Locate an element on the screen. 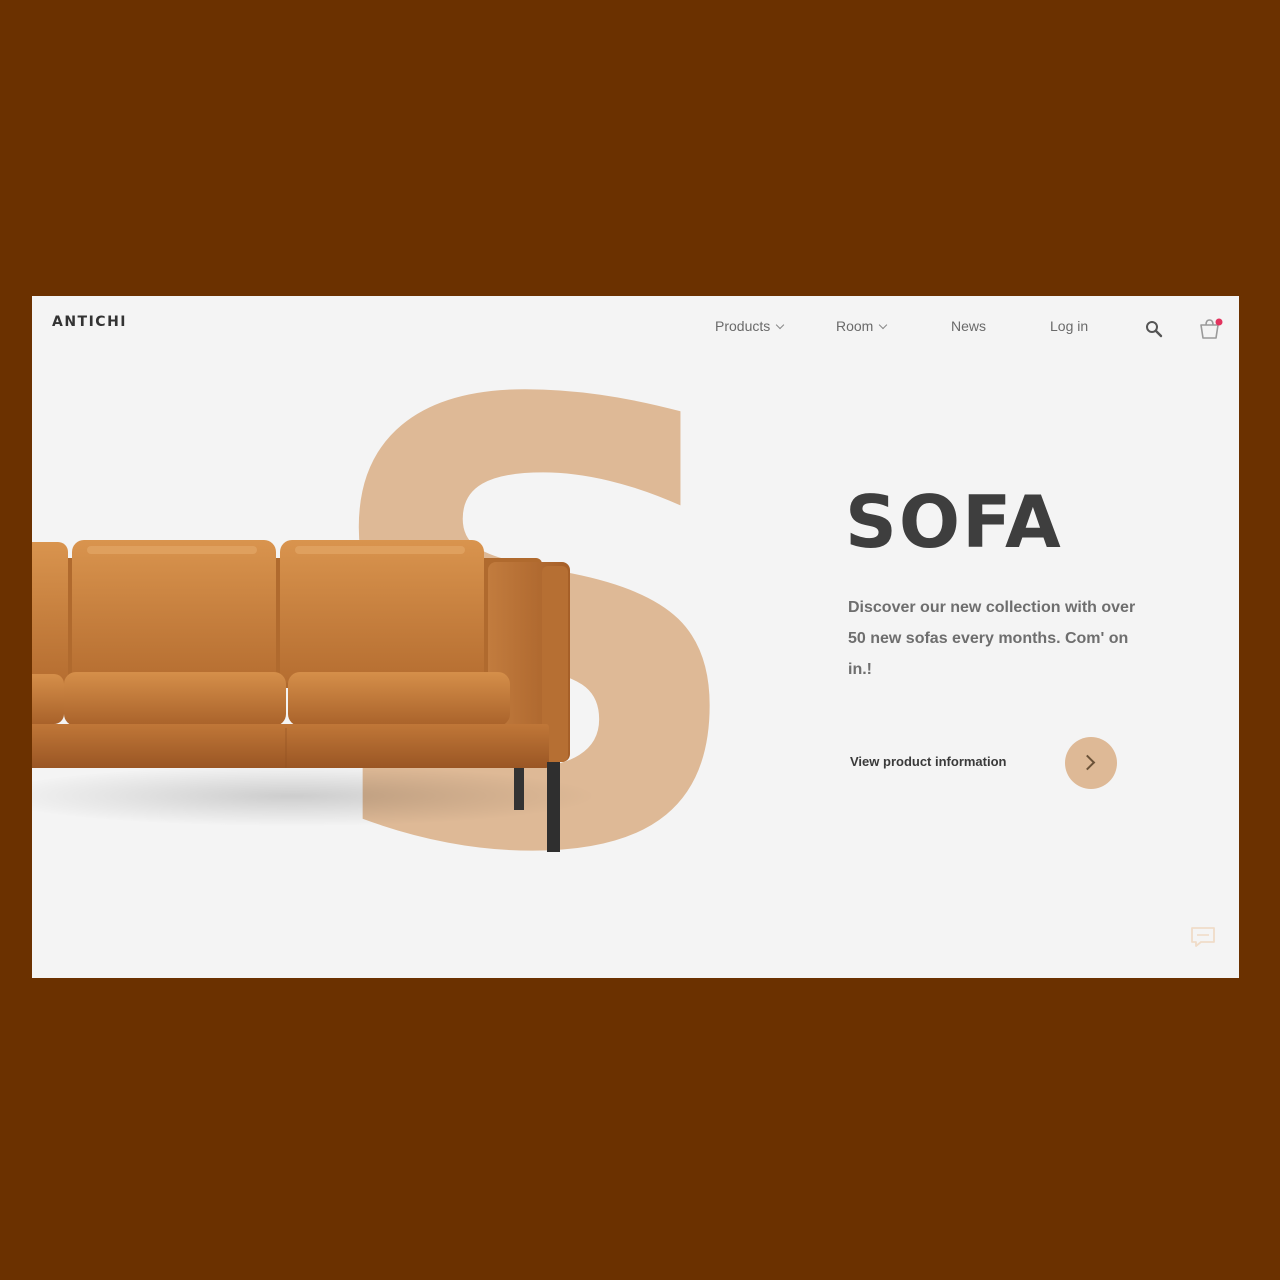 The width and height of the screenshot is (1280, 1280). nav-news: News is located at coordinates (968, 326).